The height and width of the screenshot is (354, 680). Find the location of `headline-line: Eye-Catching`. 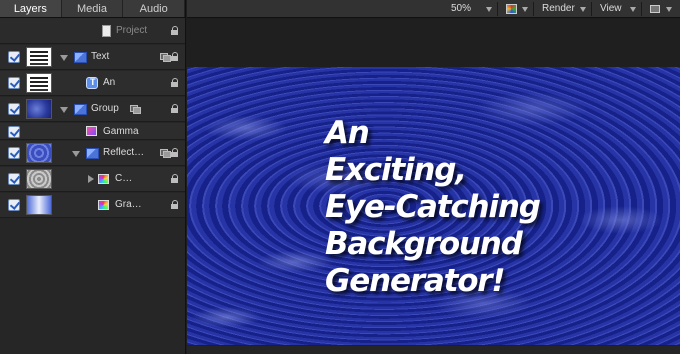

headline-line: Eye-Catching is located at coordinates (433, 207).